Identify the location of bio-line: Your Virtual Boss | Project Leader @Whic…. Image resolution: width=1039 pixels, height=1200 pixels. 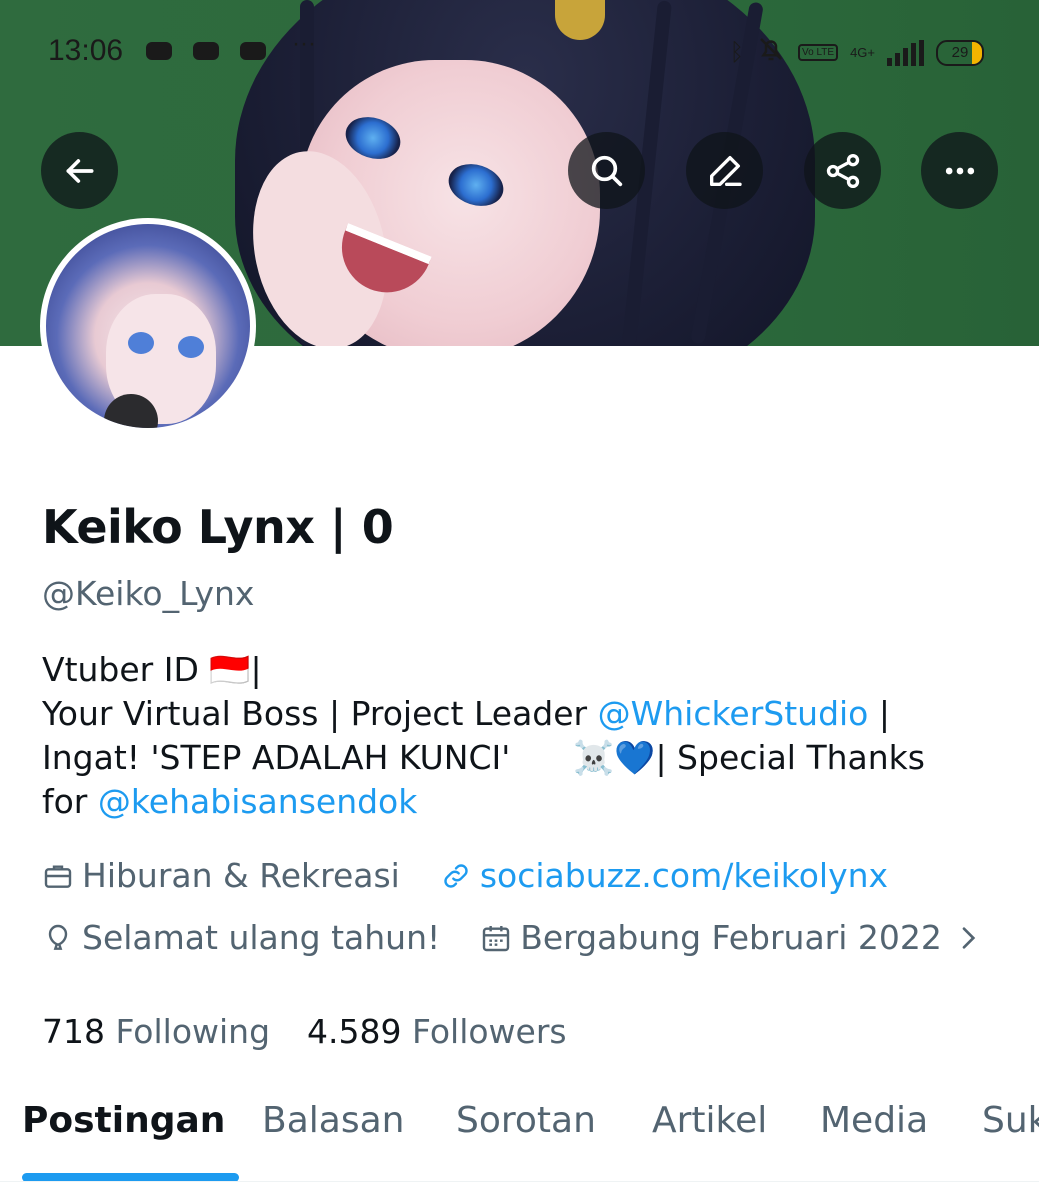
(522, 714).